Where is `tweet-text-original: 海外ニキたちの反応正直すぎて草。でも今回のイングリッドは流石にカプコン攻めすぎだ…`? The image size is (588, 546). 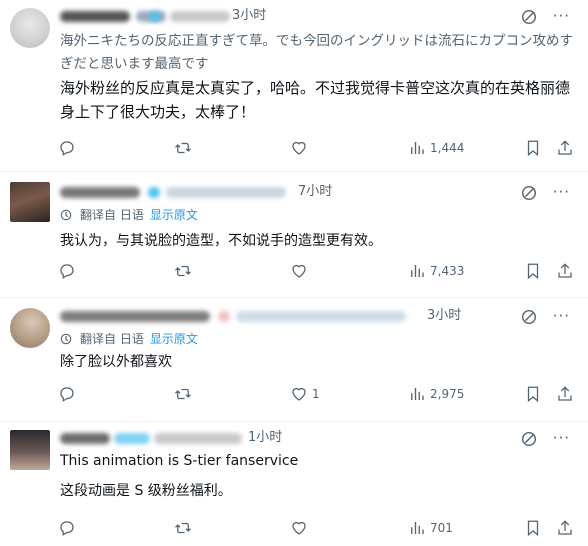
tweet-text-original: 海外ニキたちの反応正直すぎて草。でも今回のイングリッドは流石にカプコン攻めすぎだ… is located at coordinates (316, 52).